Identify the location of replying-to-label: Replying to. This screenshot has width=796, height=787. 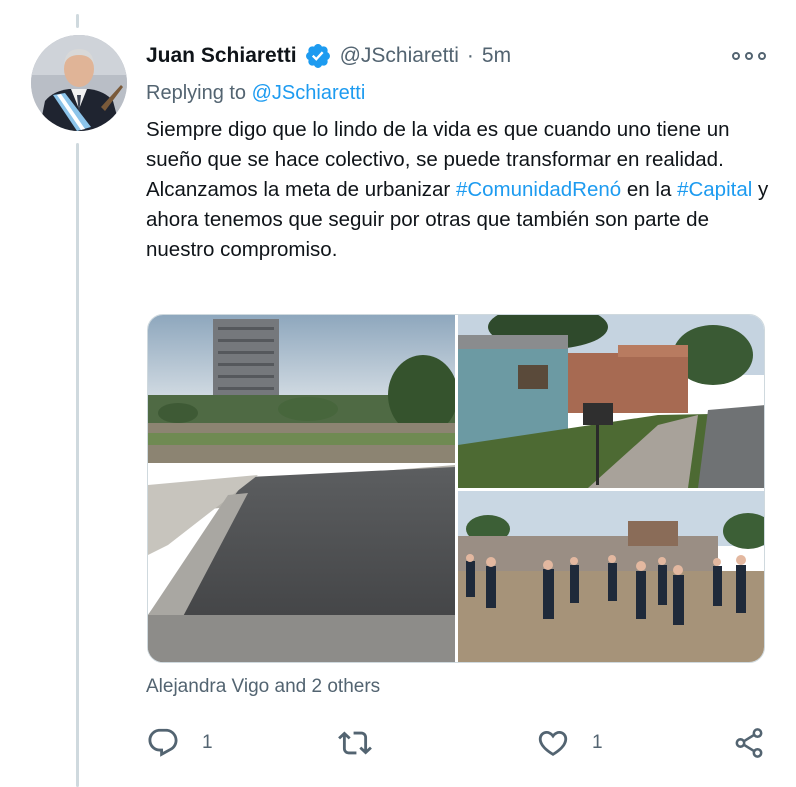
(196, 93).